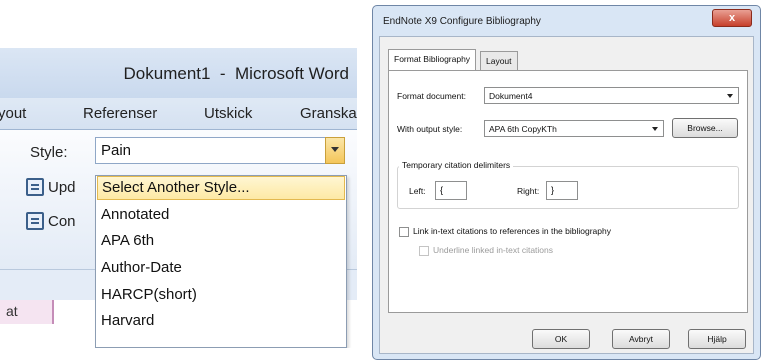 The height and width of the screenshot is (361, 763). I want to click on style-option-apa-6th: APA 6th, so click(221, 241).